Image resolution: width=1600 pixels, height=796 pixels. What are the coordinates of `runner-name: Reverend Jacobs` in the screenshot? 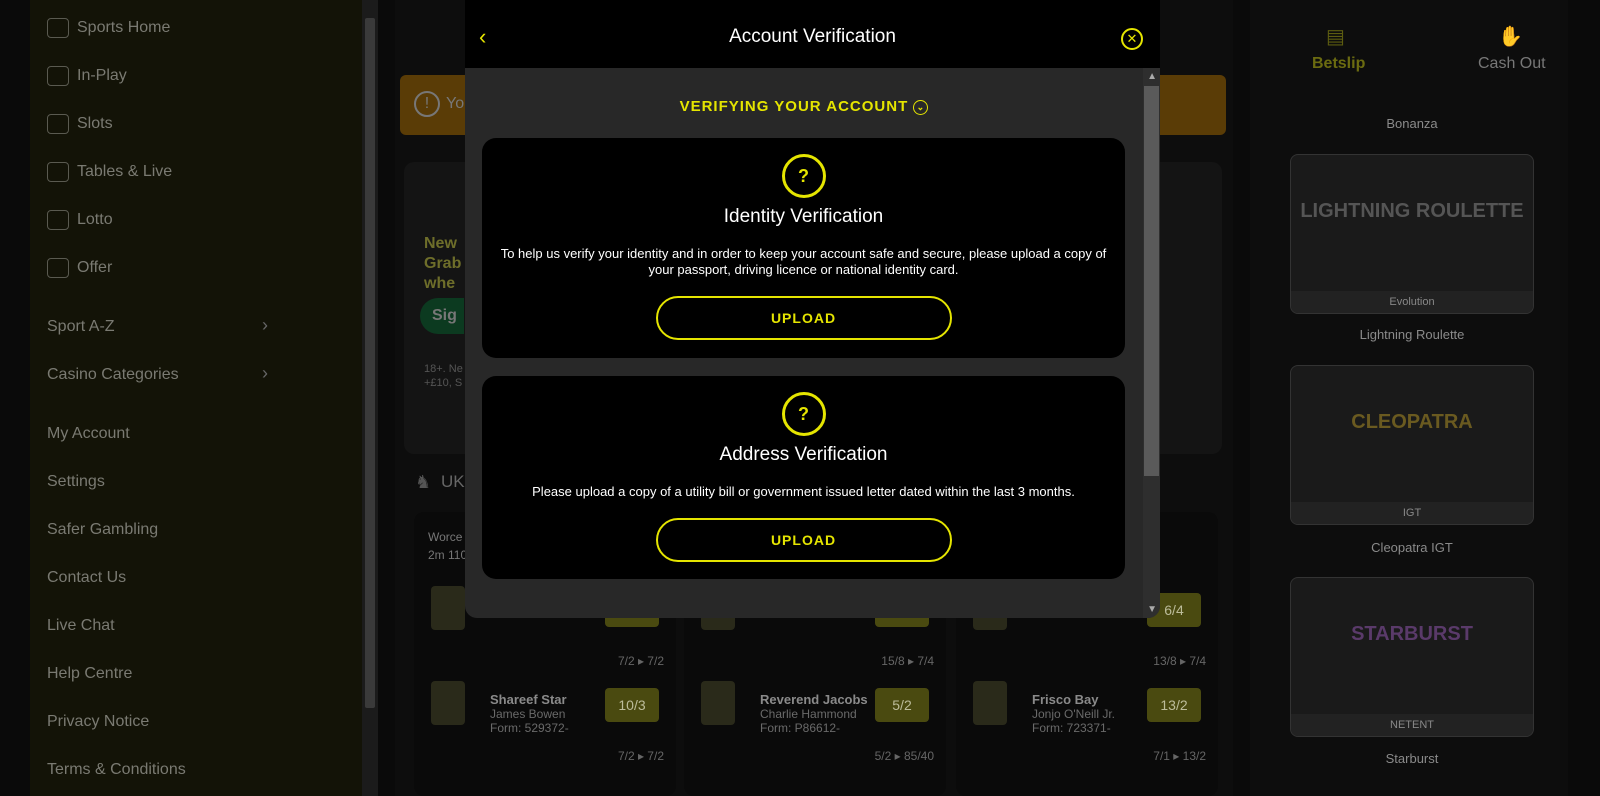 It's located at (814, 699).